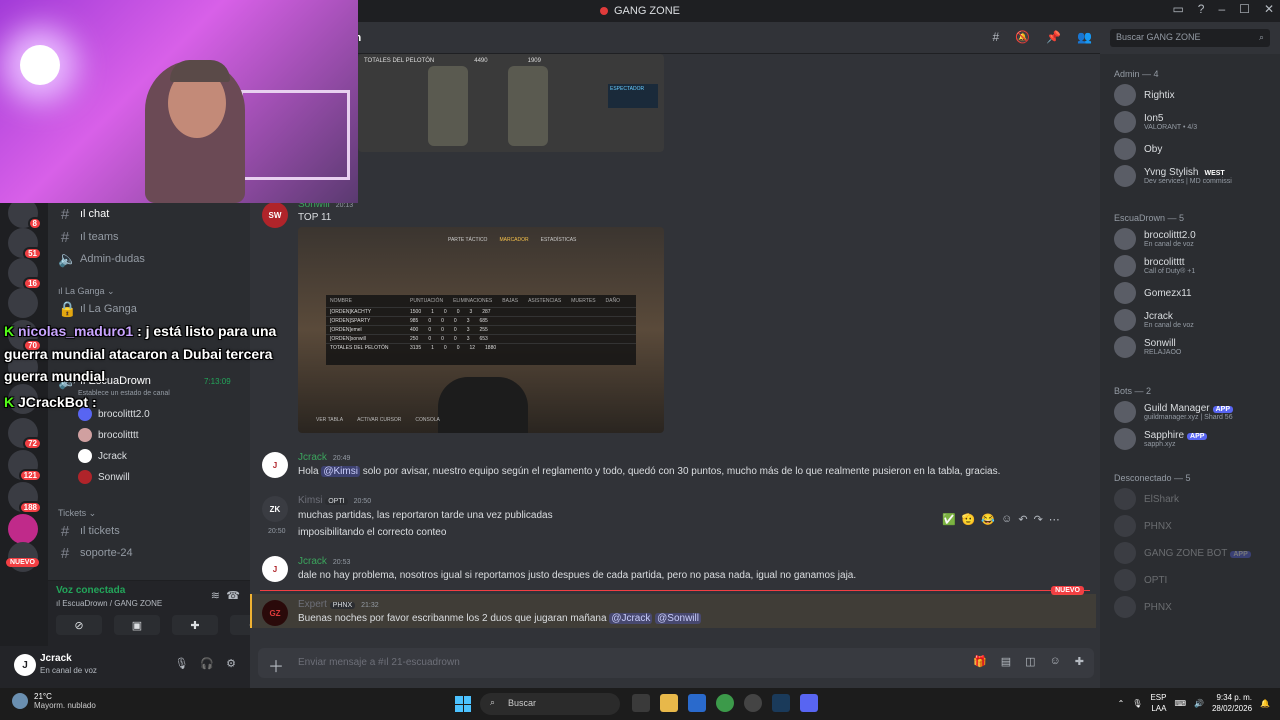 Image resolution: width=1280 pixels, height=720 pixels. I want to click on channel-admin-dudas: 🔈 Admin-dudas, so click(101, 259).